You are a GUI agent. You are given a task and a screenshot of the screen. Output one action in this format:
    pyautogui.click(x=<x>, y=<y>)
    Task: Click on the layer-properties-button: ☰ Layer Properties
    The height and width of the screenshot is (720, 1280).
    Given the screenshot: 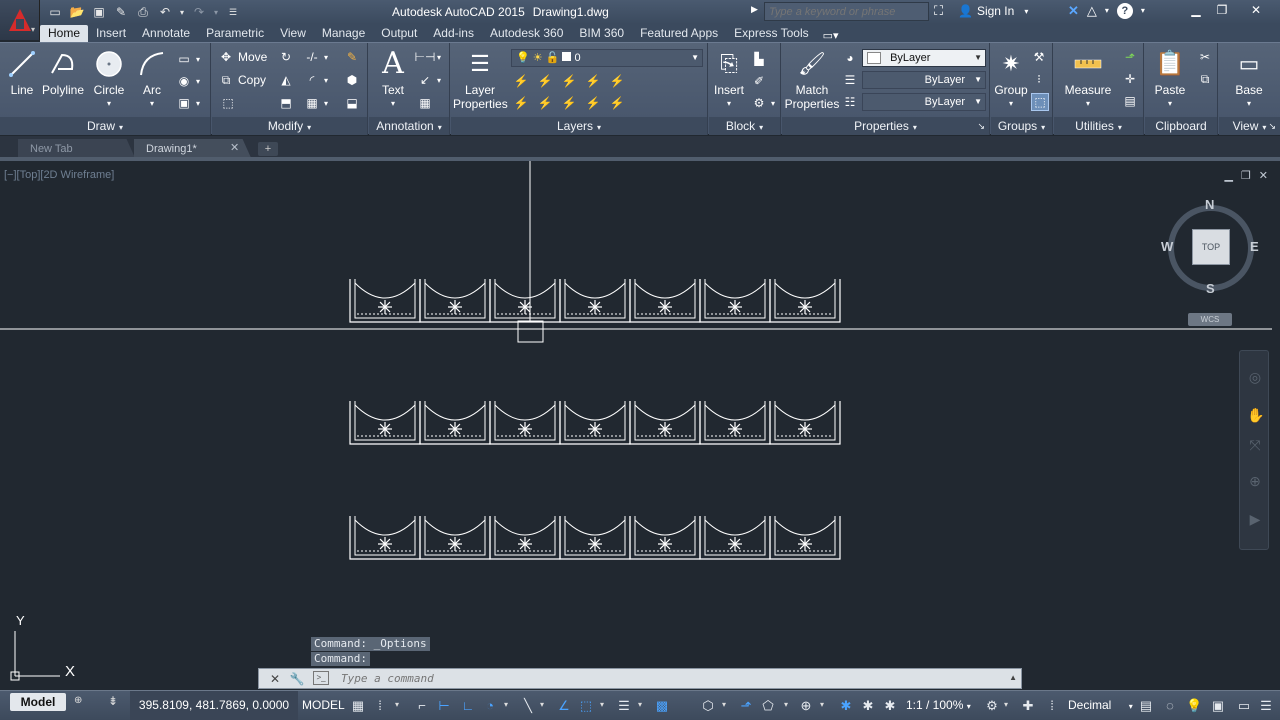 What is the action you would take?
    pyautogui.click(x=480, y=79)
    